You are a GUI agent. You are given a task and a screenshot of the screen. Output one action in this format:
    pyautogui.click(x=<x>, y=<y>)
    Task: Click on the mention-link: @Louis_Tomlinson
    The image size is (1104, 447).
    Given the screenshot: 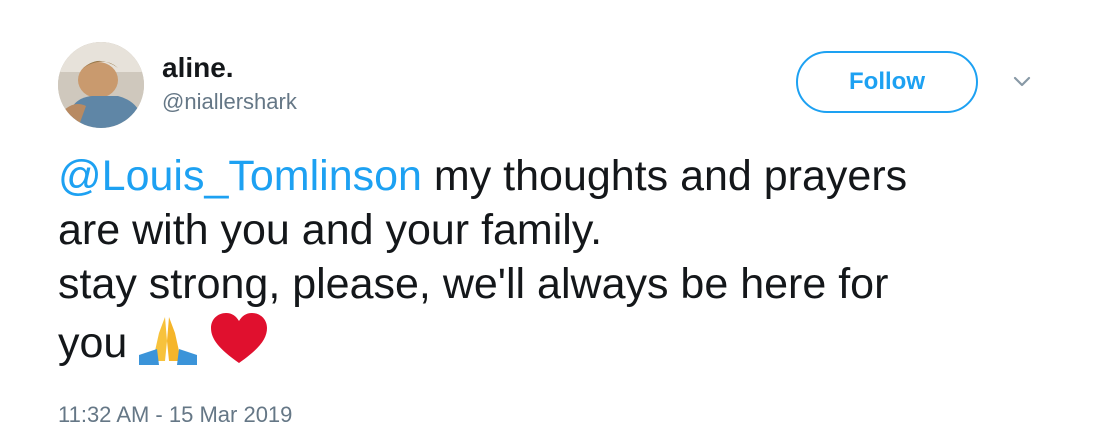 What is the action you would take?
    pyautogui.click(x=240, y=176)
    